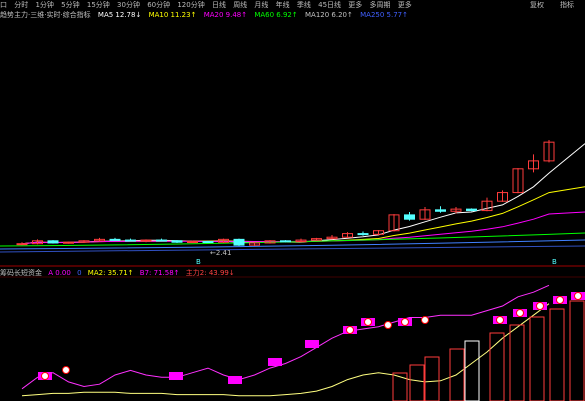  Describe the element at coordinates (198, 262) in the screenshot. I see `signal-tag-b: B` at that location.